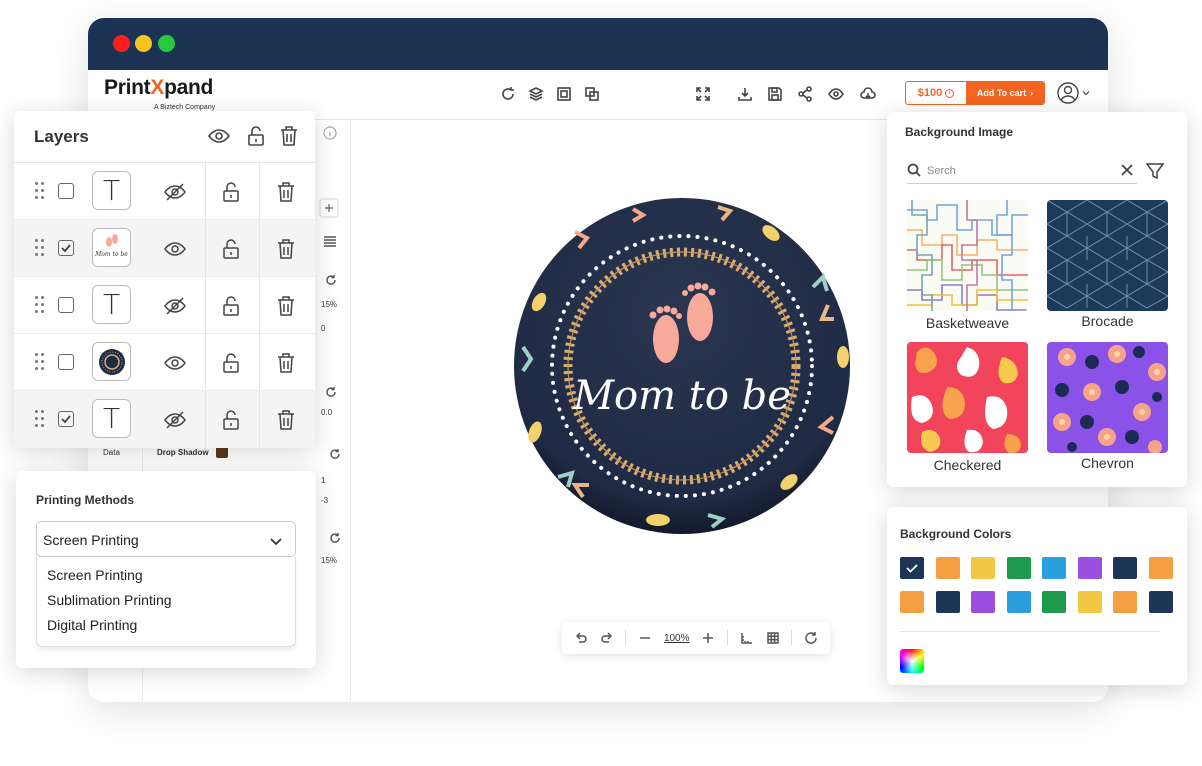  What do you see at coordinates (681, 396) in the screenshot?
I see `product-text: Mom to be` at bounding box center [681, 396].